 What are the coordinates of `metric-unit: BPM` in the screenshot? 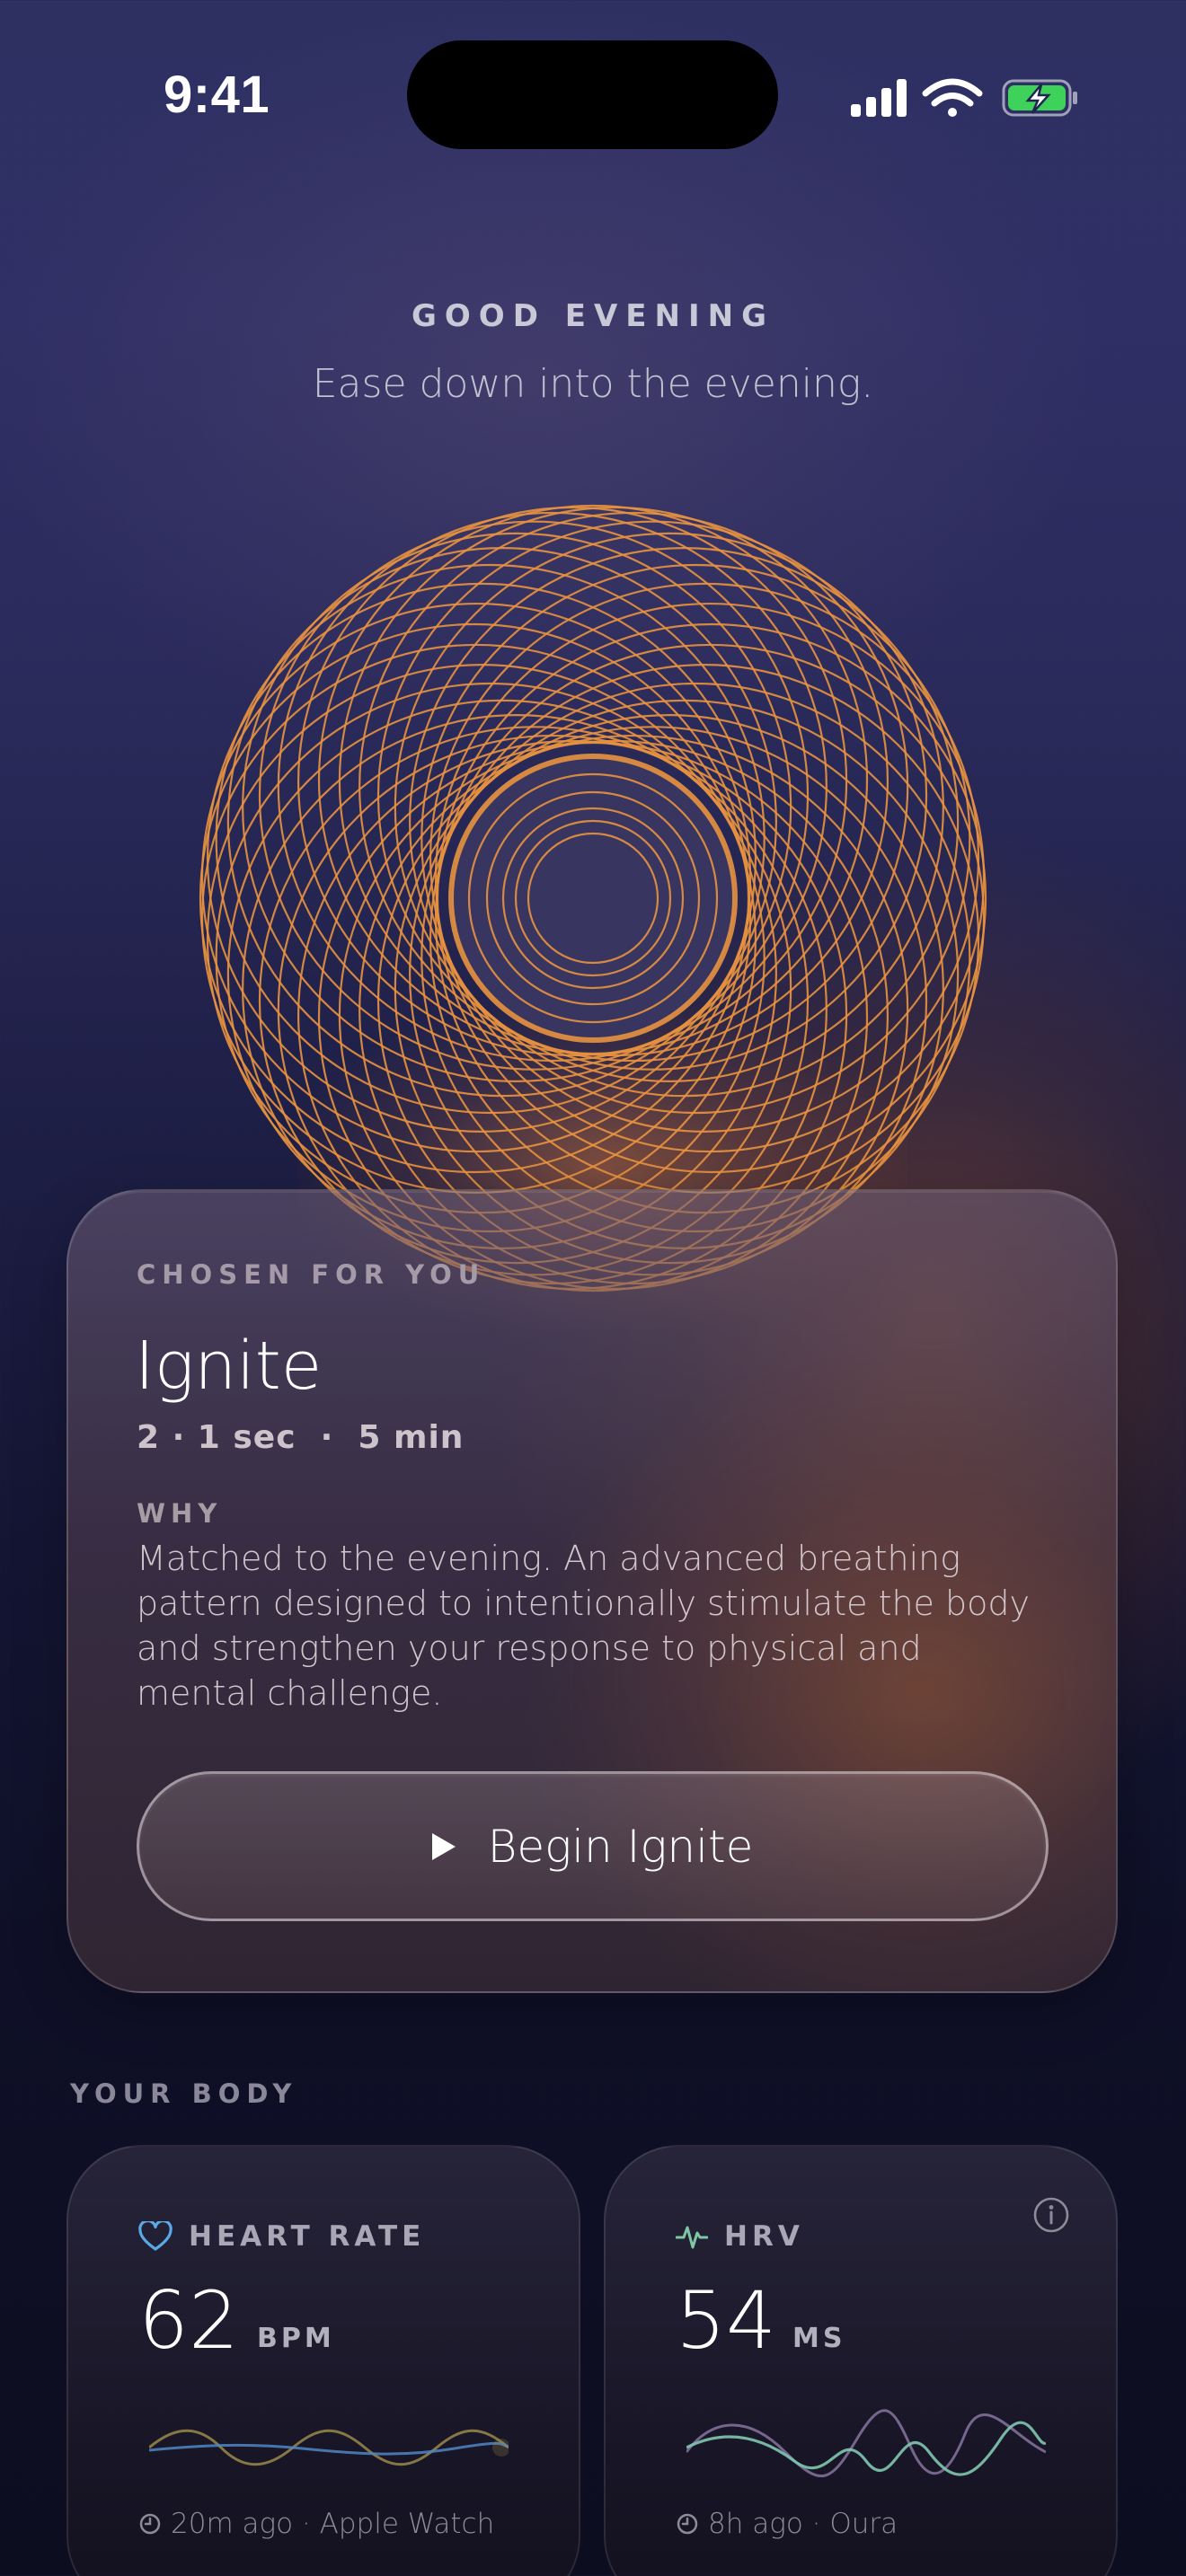 It's located at (296, 2338).